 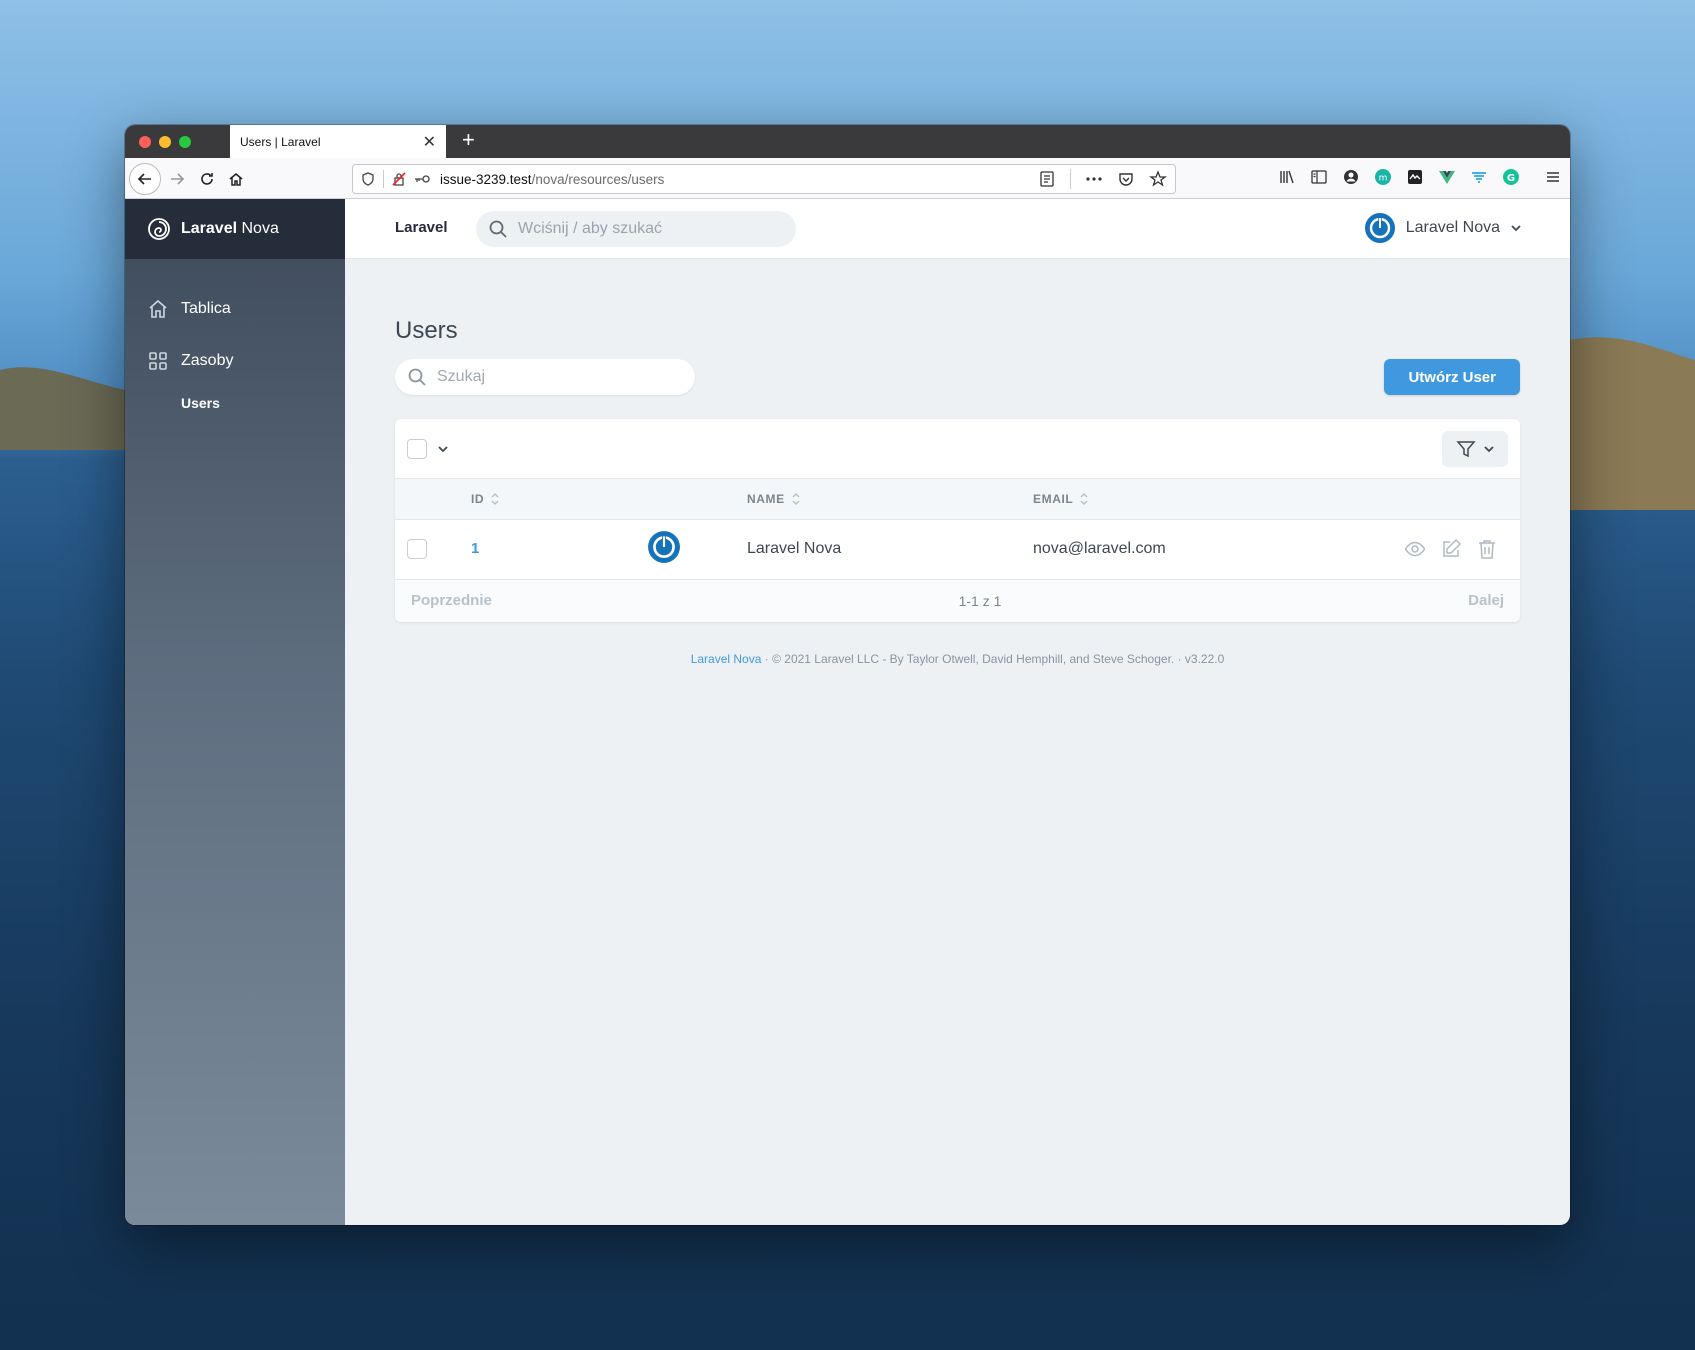 I want to click on view-button, so click(x=1415, y=549).